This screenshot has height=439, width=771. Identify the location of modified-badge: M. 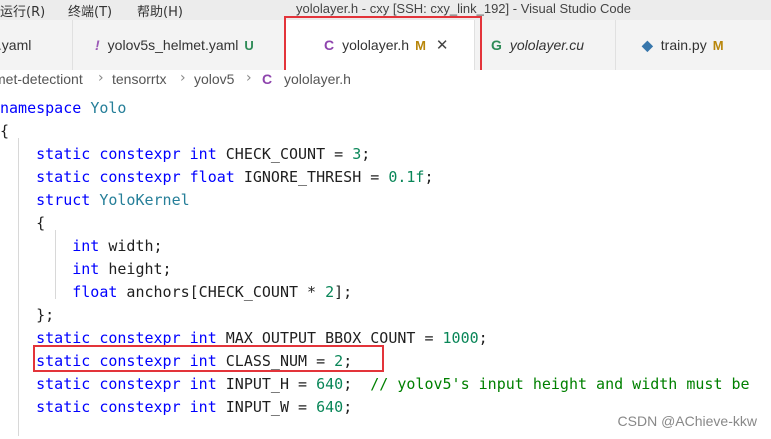
(718, 45).